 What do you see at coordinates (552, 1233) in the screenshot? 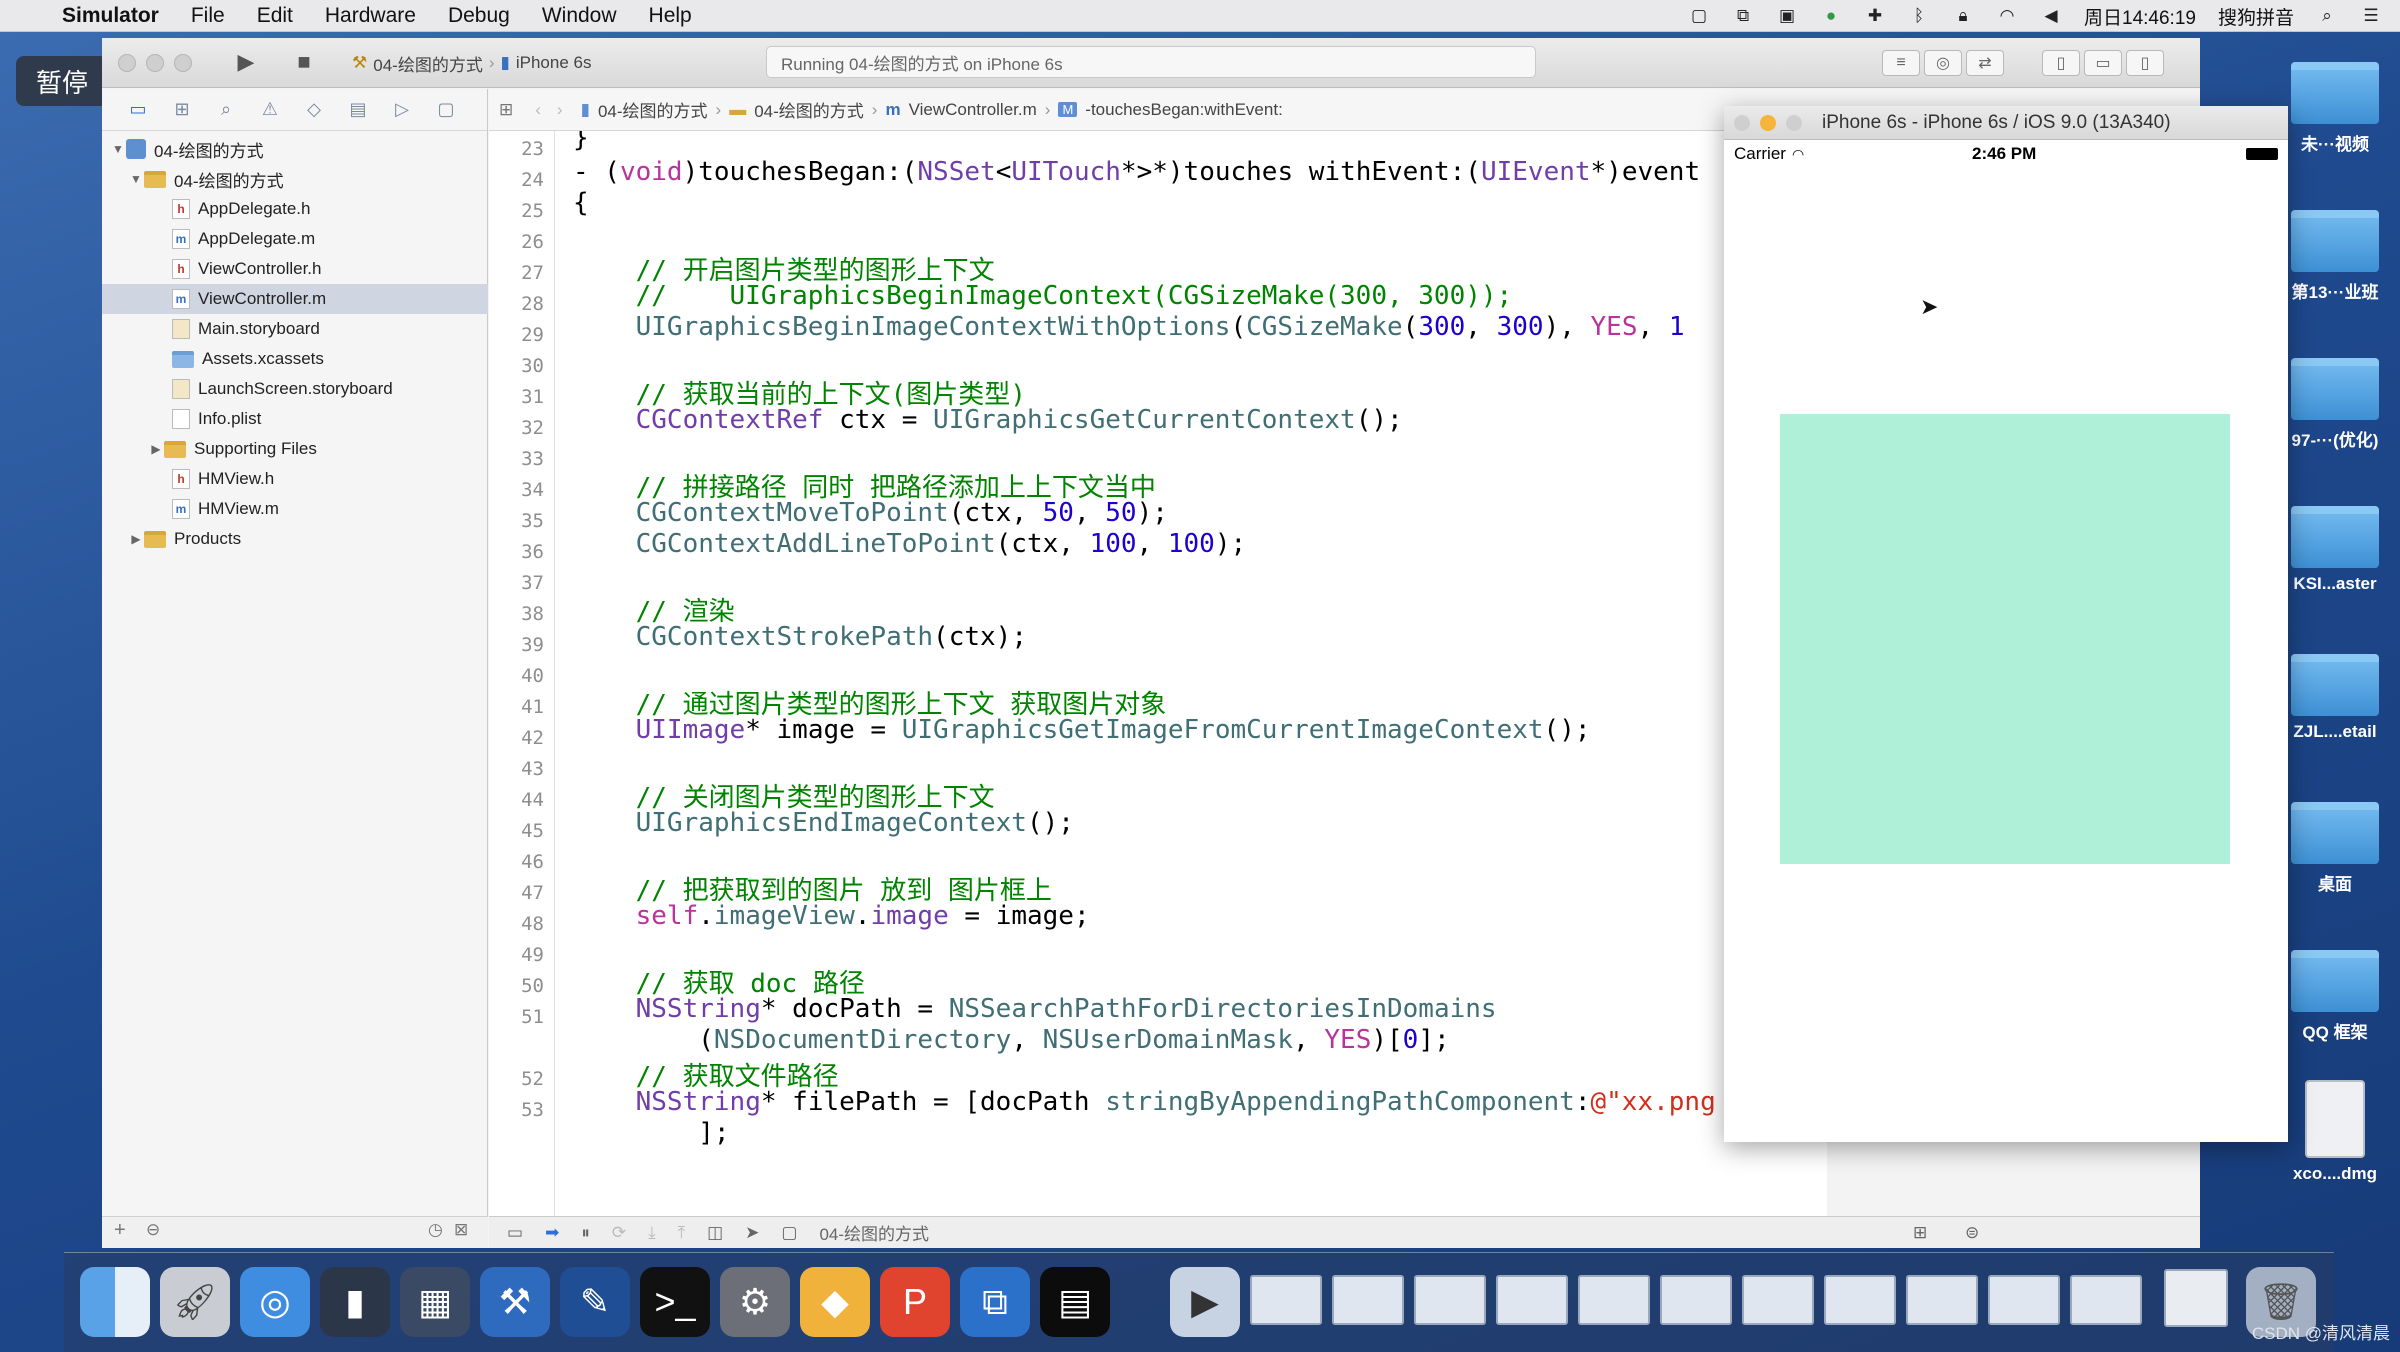
I see `breakpoints-toggle-icon: ➡` at bounding box center [552, 1233].